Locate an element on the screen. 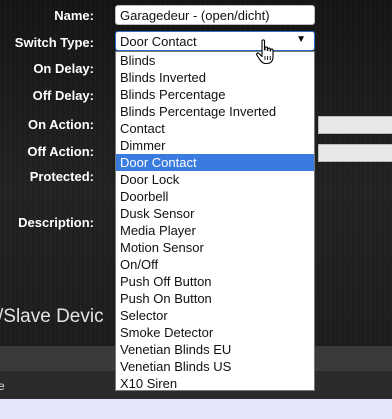 This screenshot has height=419, width=392. dropdown-option: Venetian Blinds EU is located at coordinates (215, 349).